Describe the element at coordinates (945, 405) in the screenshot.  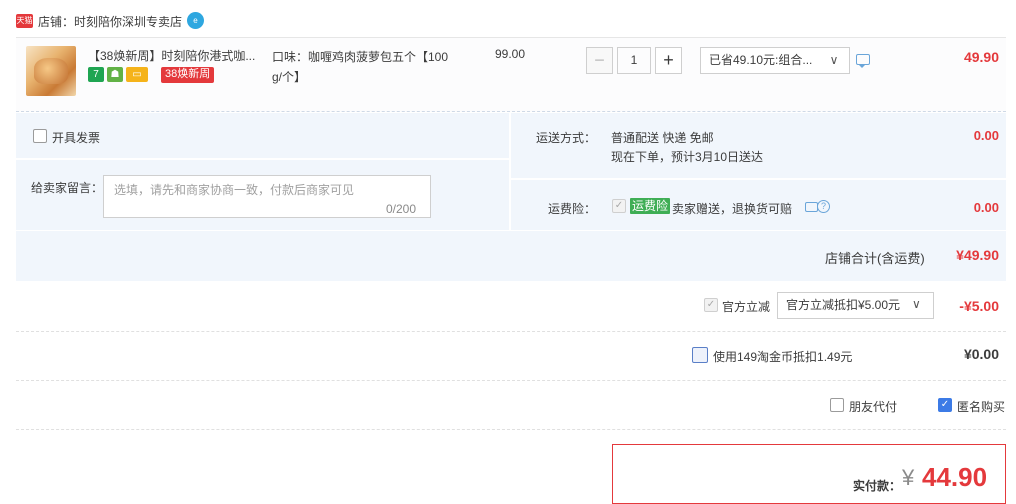
I see `anonymous-checkbox: ✓` at that location.